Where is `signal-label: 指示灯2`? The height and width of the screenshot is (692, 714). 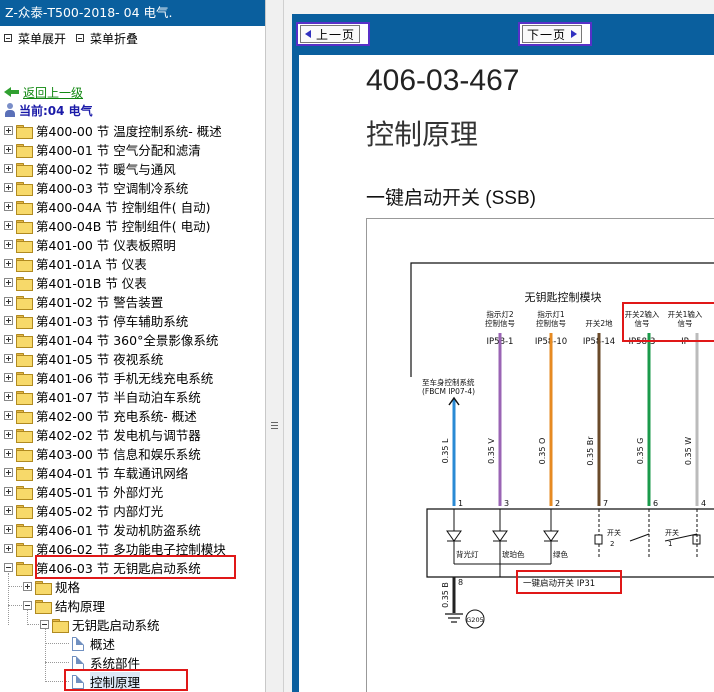 signal-label: 指示灯2 is located at coordinates (499, 314).